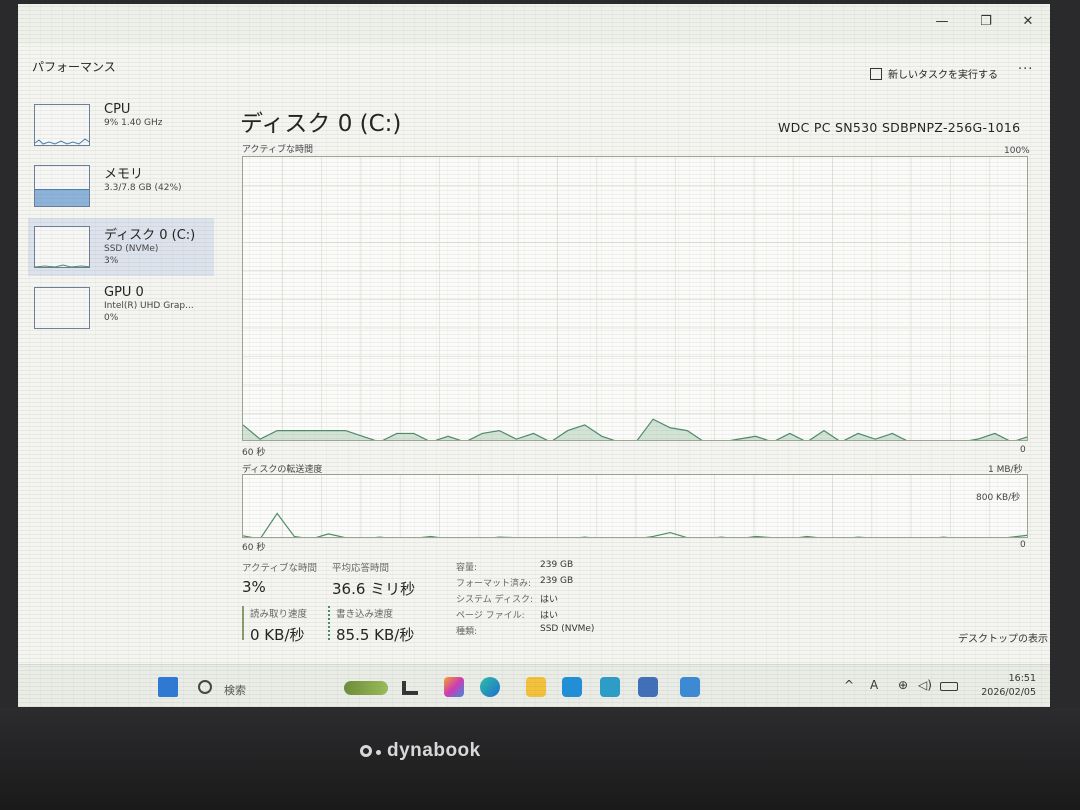 This screenshot has height=810, width=1080. Describe the element at coordinates (374, 589) in the screenshot. I see `avg-response-value: 36.6 ミリ秒` at that location.